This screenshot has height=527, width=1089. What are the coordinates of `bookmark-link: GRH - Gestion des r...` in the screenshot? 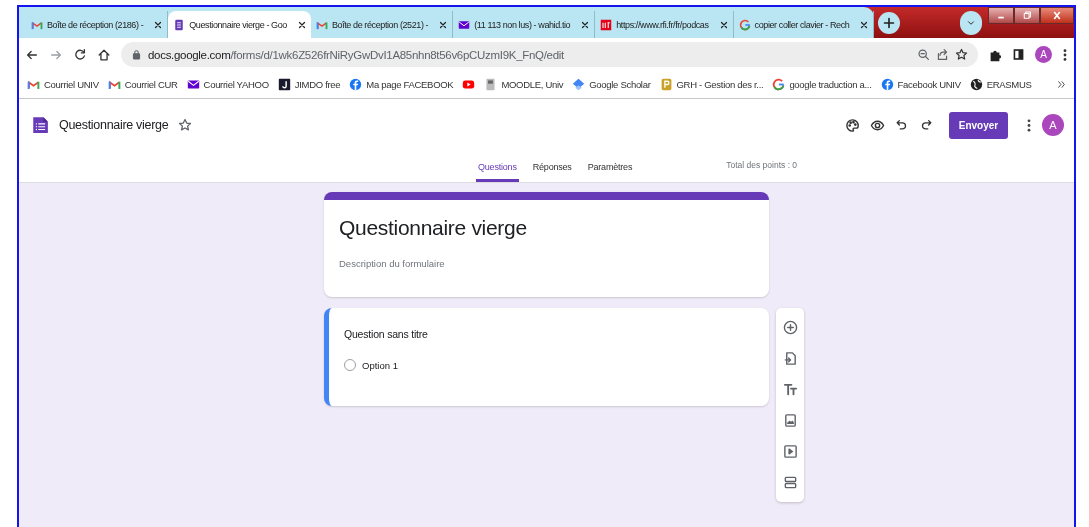 It's located at (711, 84).